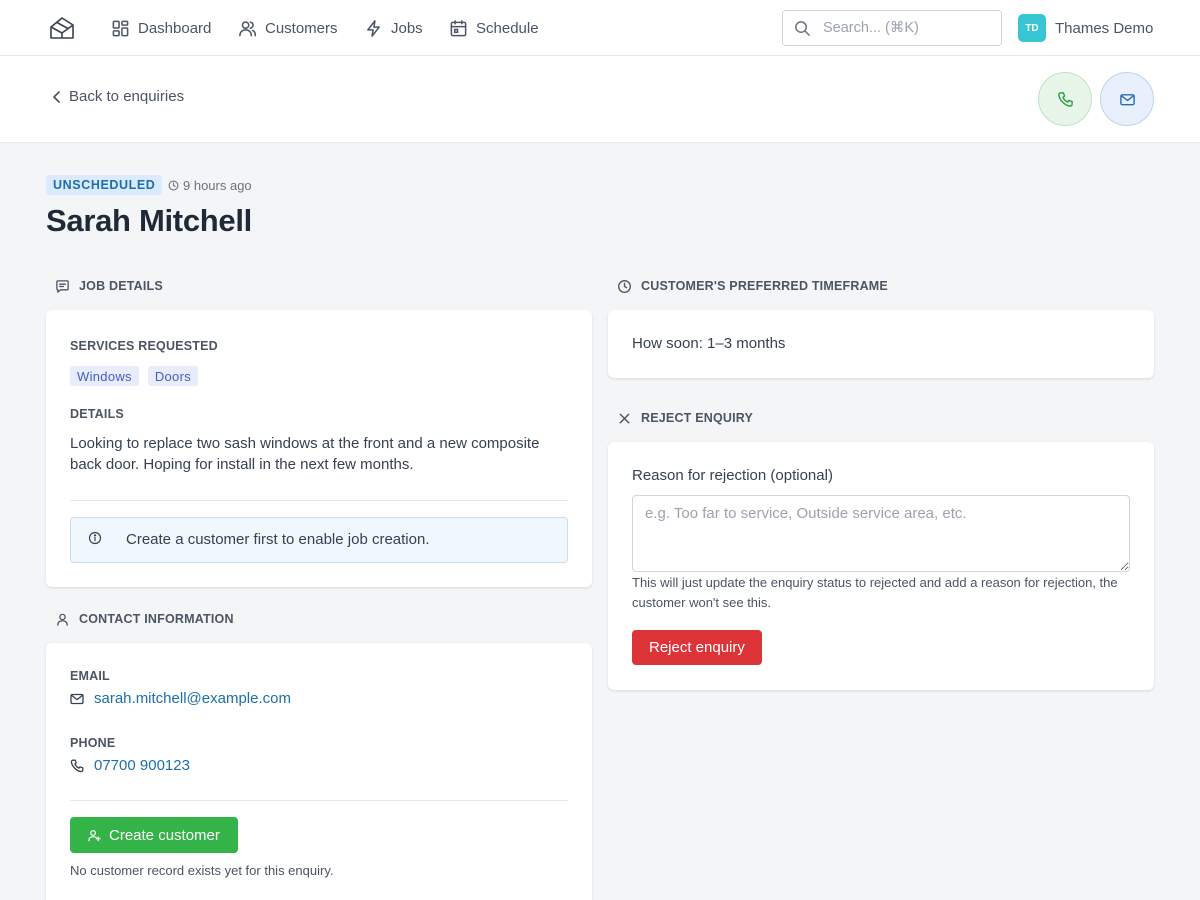  I want to click on create-customer-label: Create customer, so click(164, 835).